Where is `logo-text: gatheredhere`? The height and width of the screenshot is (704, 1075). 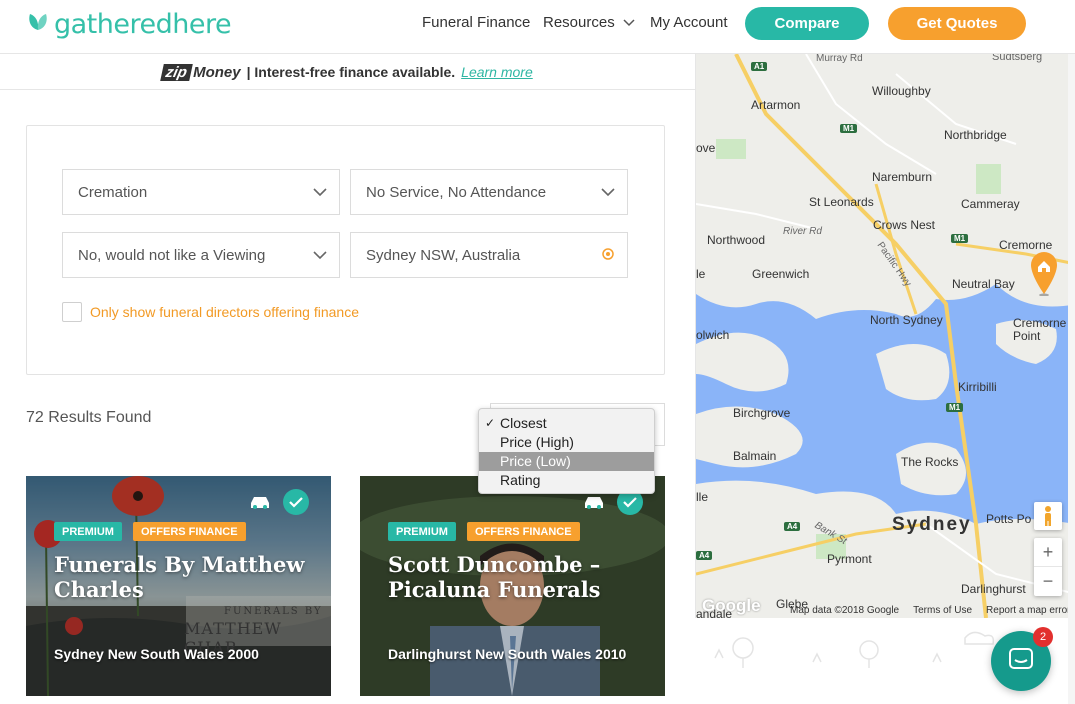 logo-text: gatheredhere is located at coordinates (143, 24).